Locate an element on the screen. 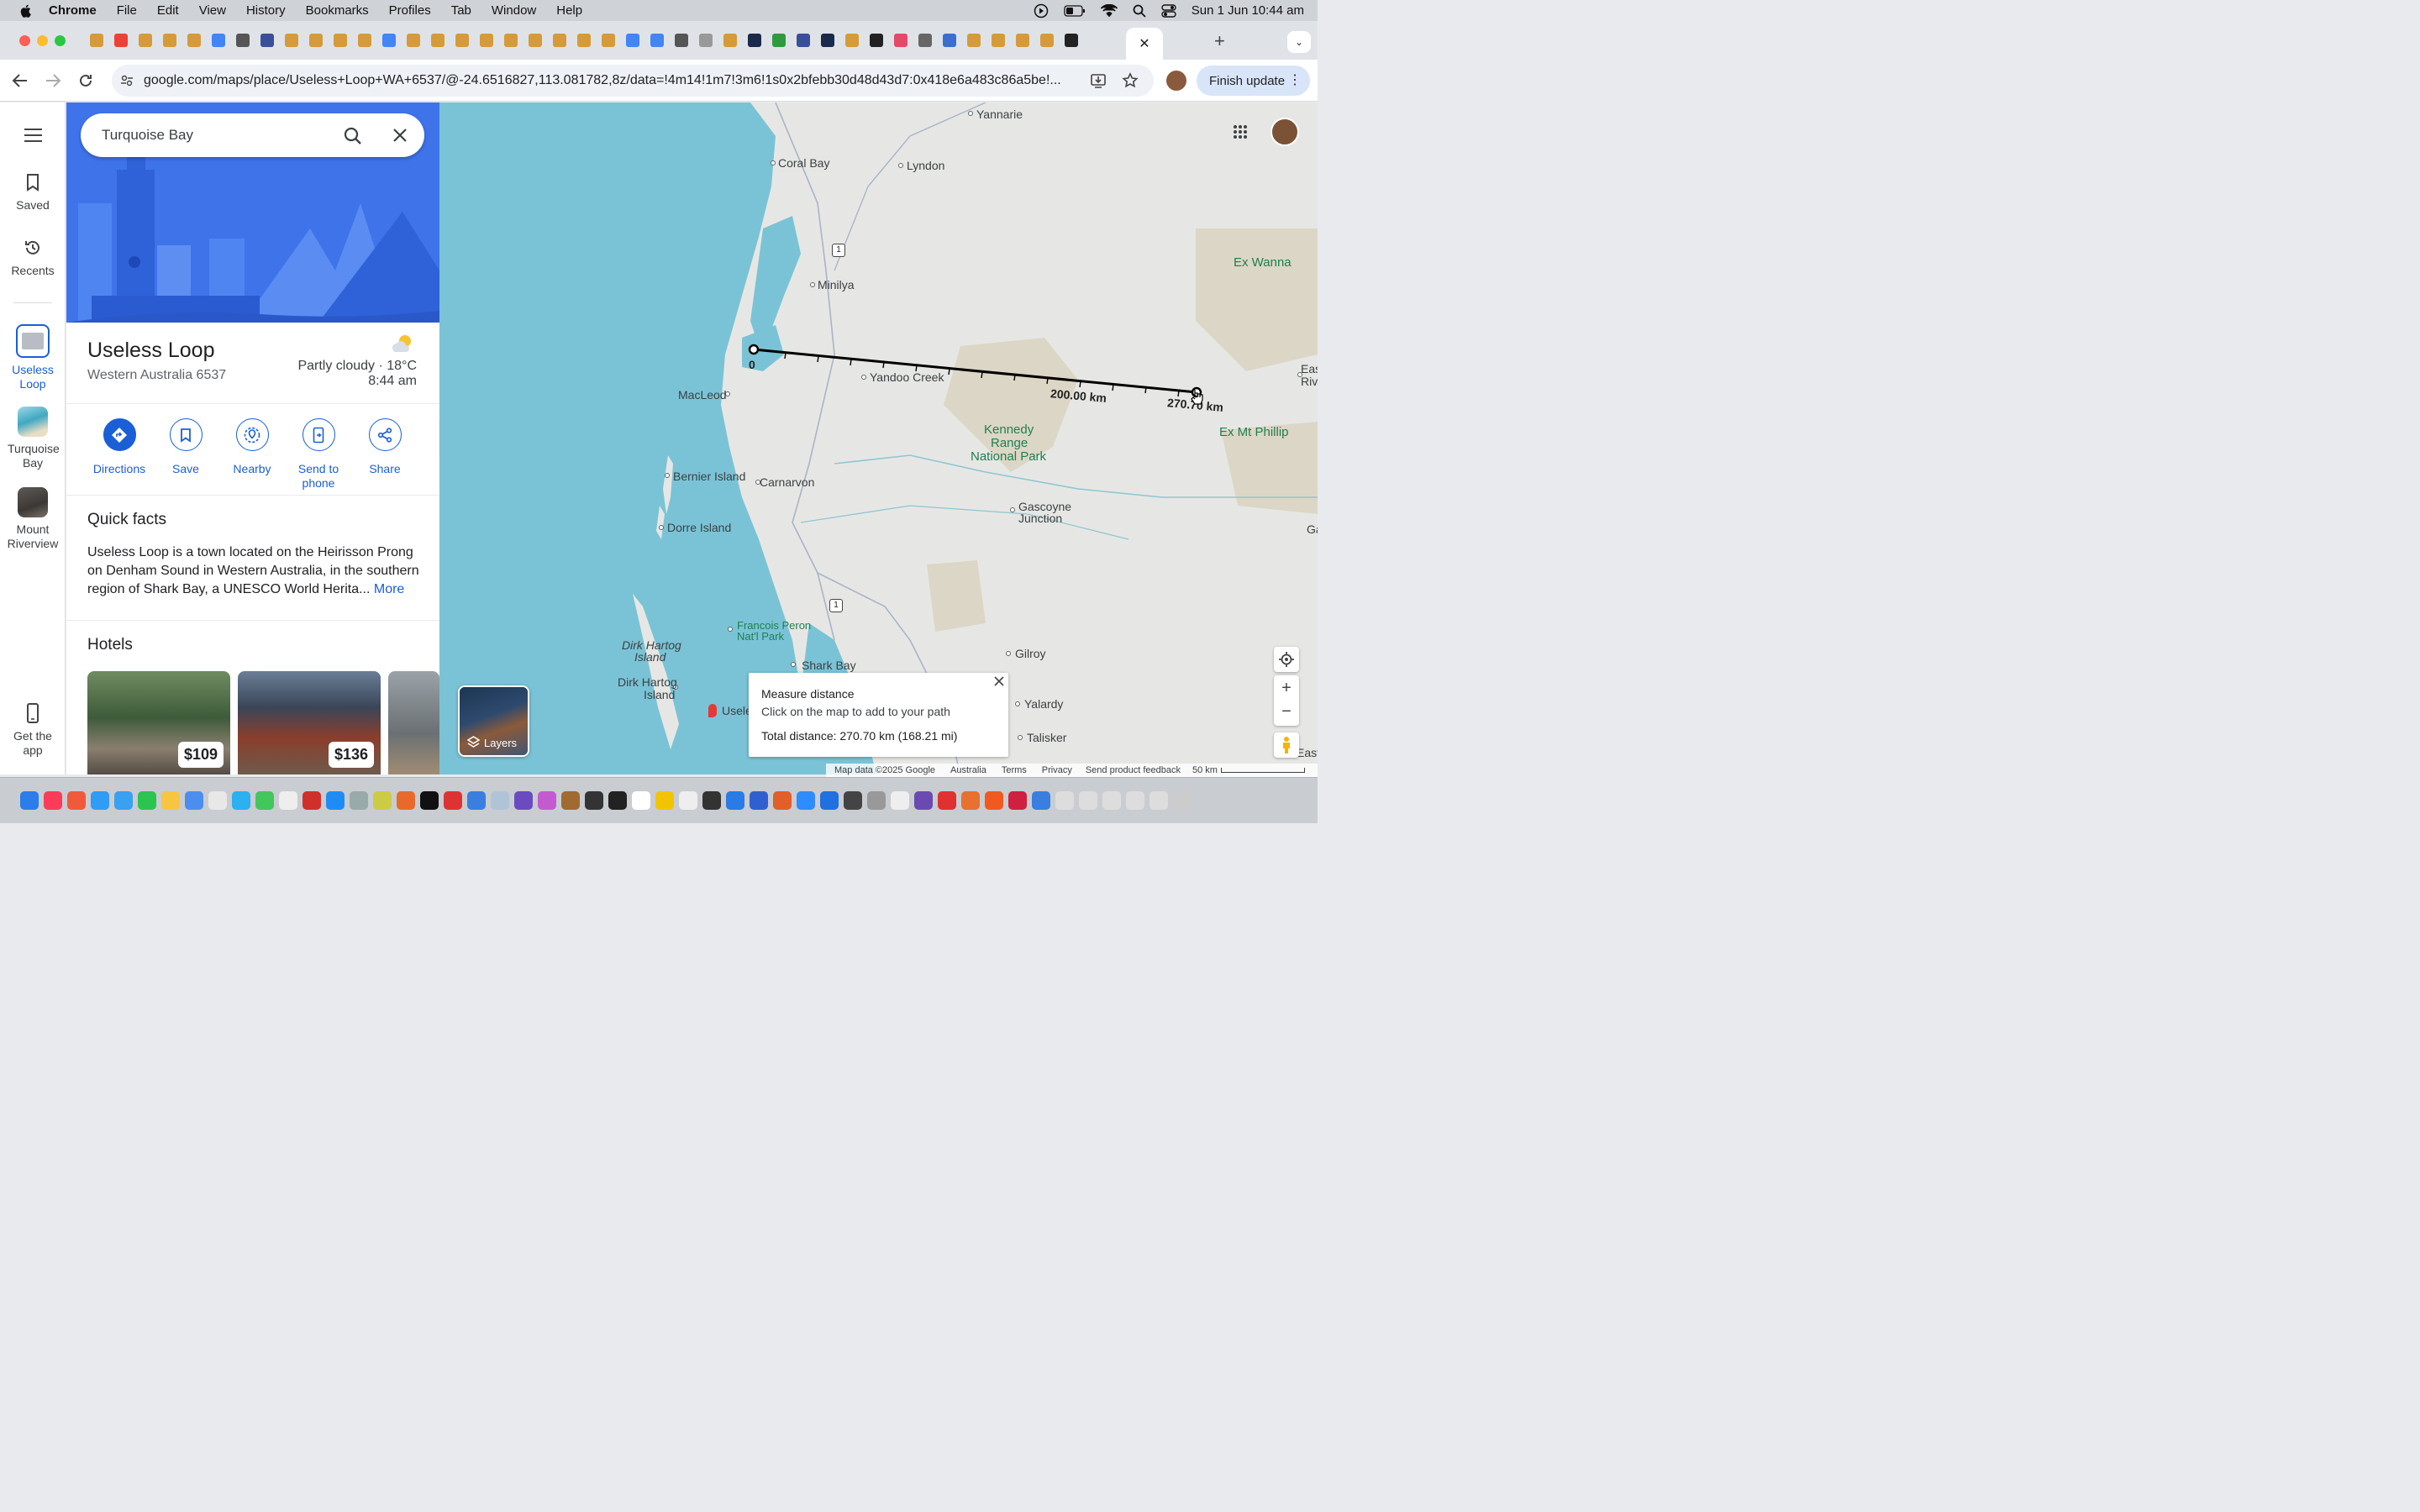 The height and width of the screenshot is (1512, 2420). minimize-window-button is located at coordinates (42, 40).